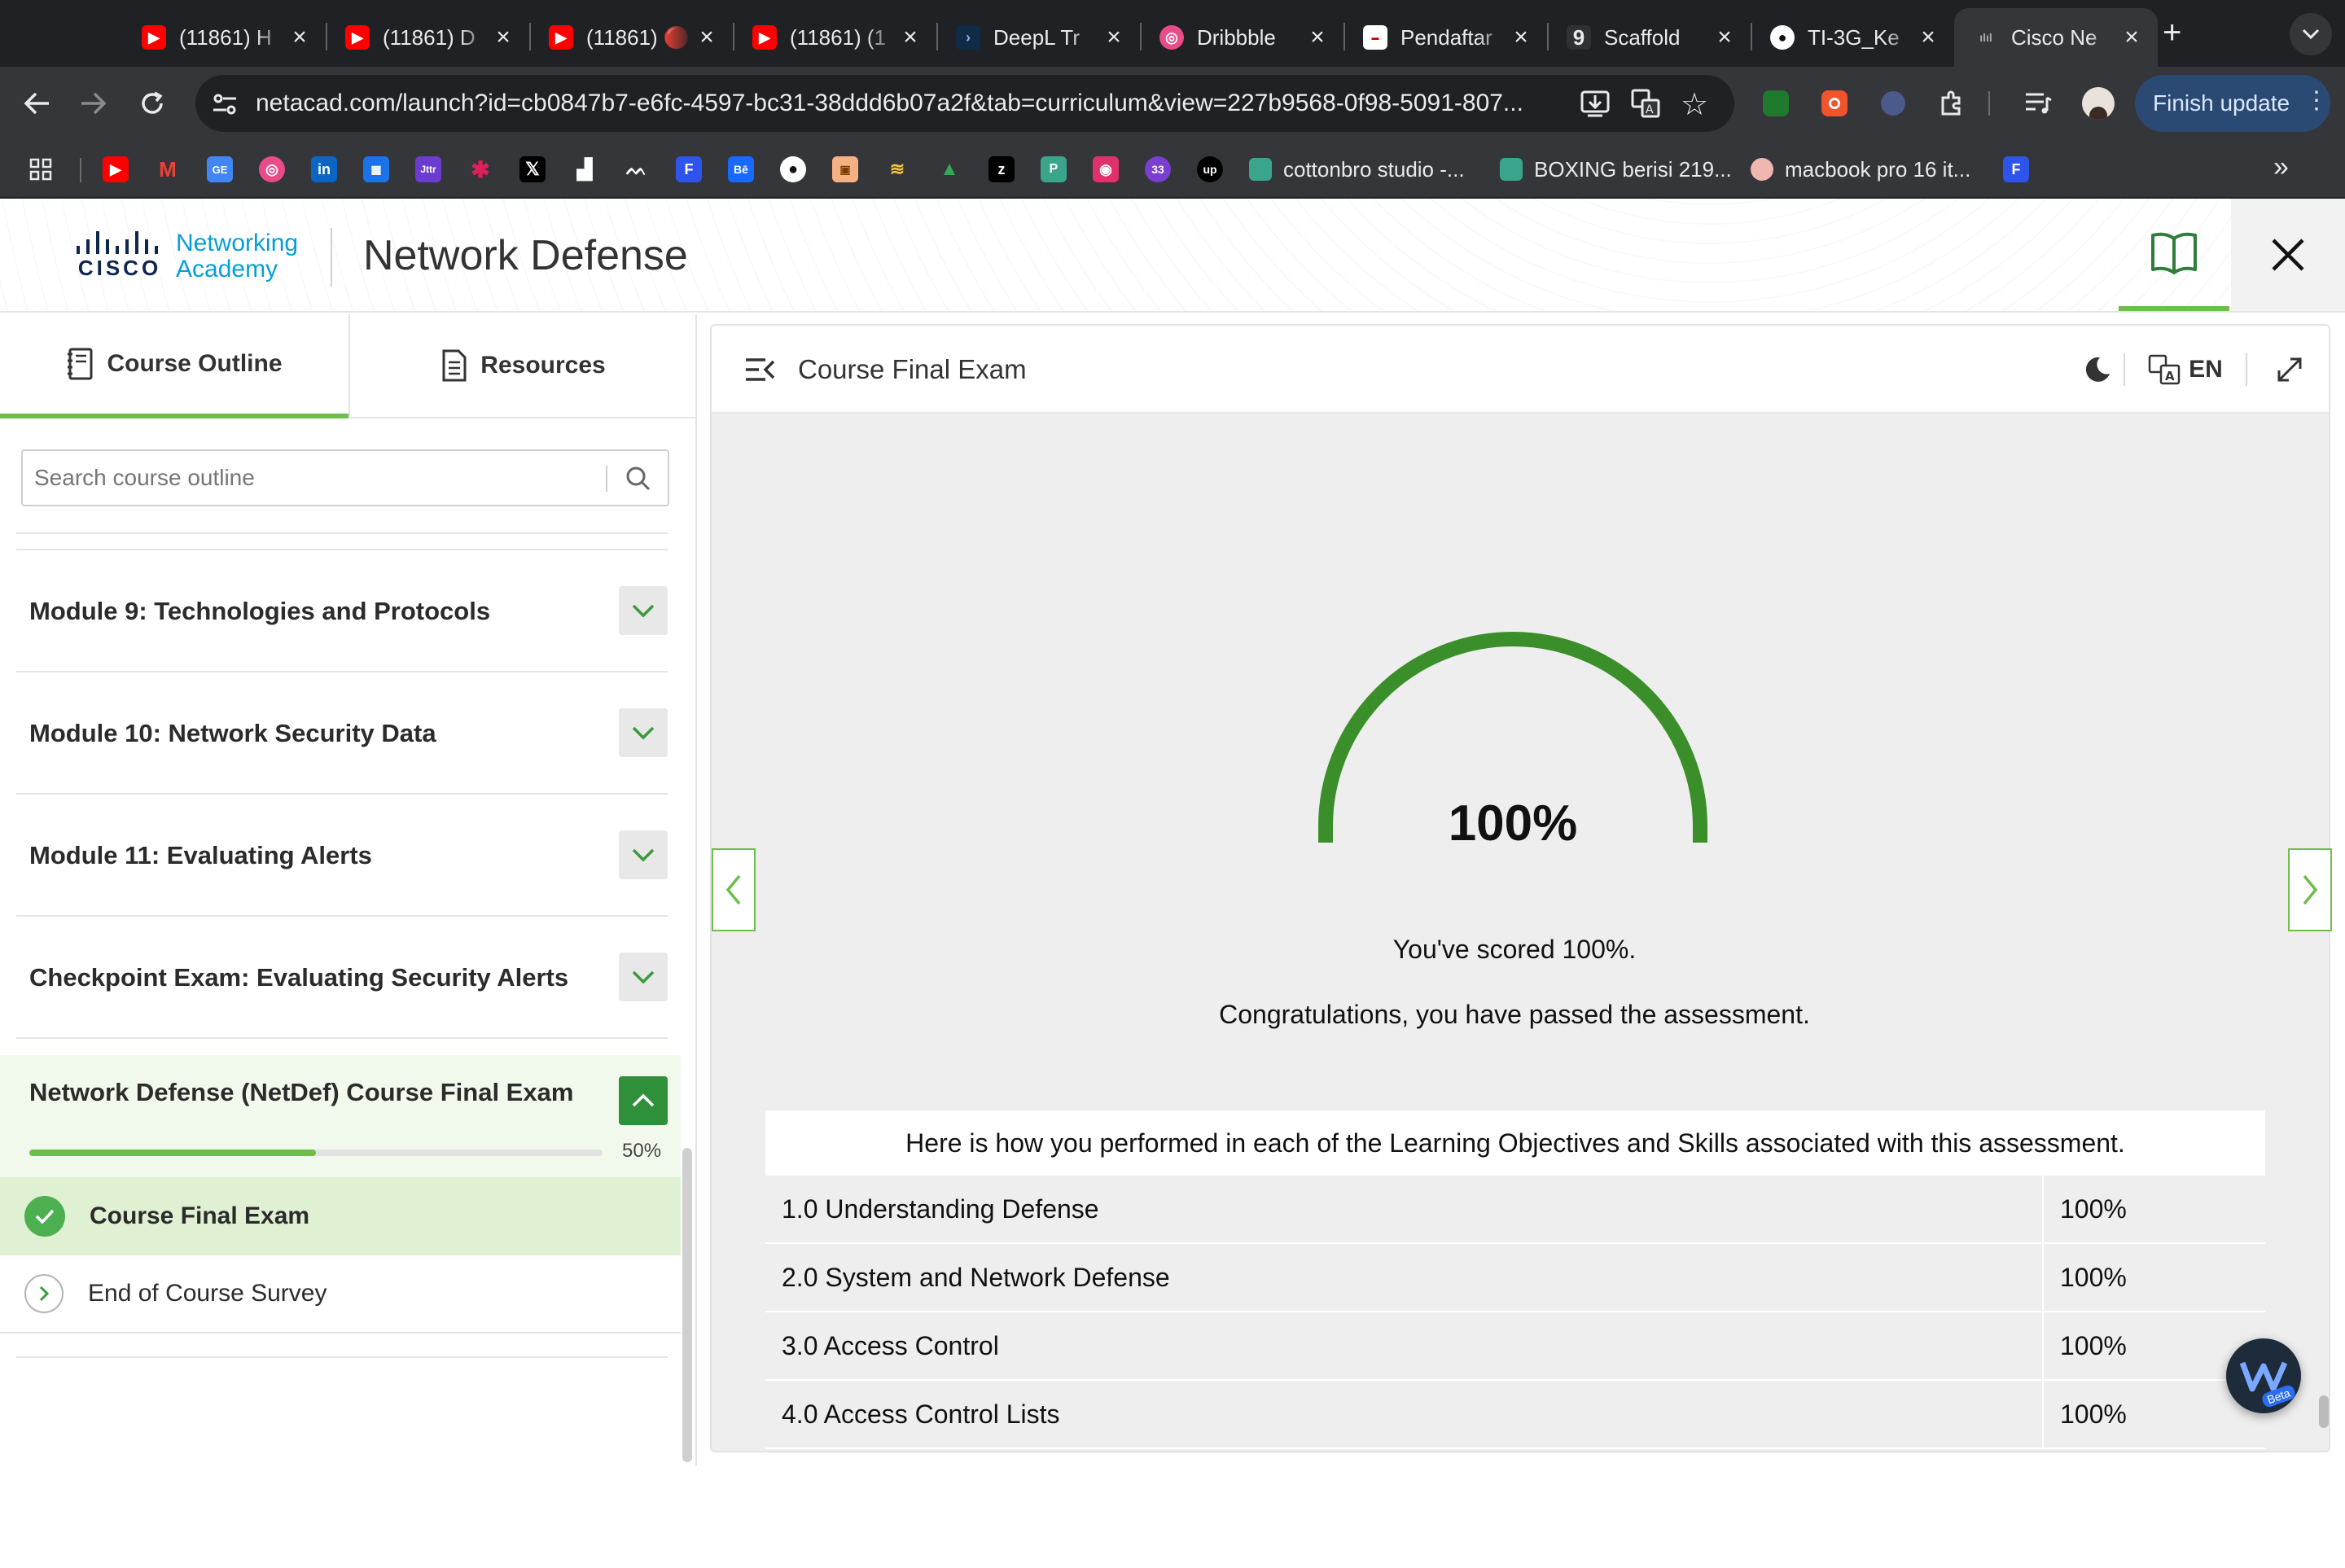 The height and width of the screenshot is (1568, 2345). Describe the element at coordinates (1002, 169) in the screenshot. I see `zeplin-icon: z` at that location.